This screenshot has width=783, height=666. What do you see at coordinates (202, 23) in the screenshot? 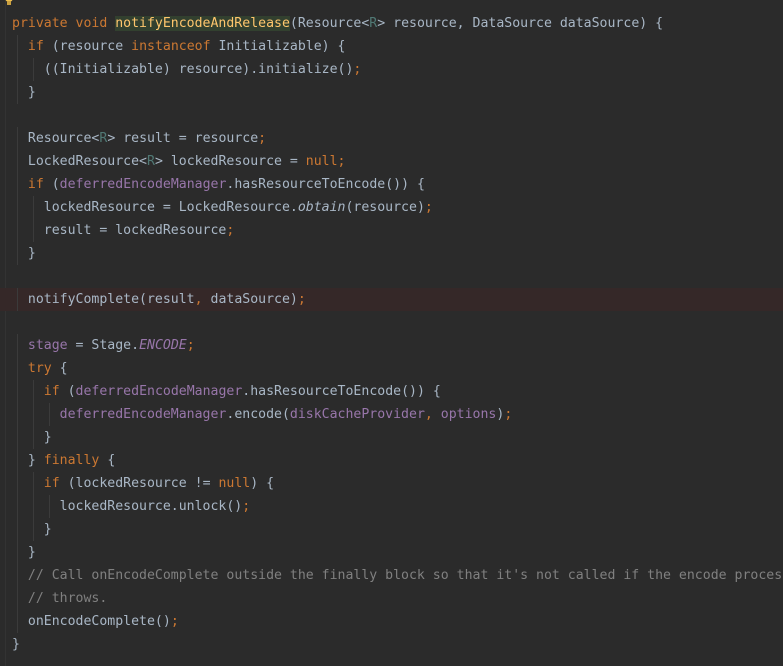
I see `code-token: notifyEncodeAndRelease` at bounding box center [202, 23].